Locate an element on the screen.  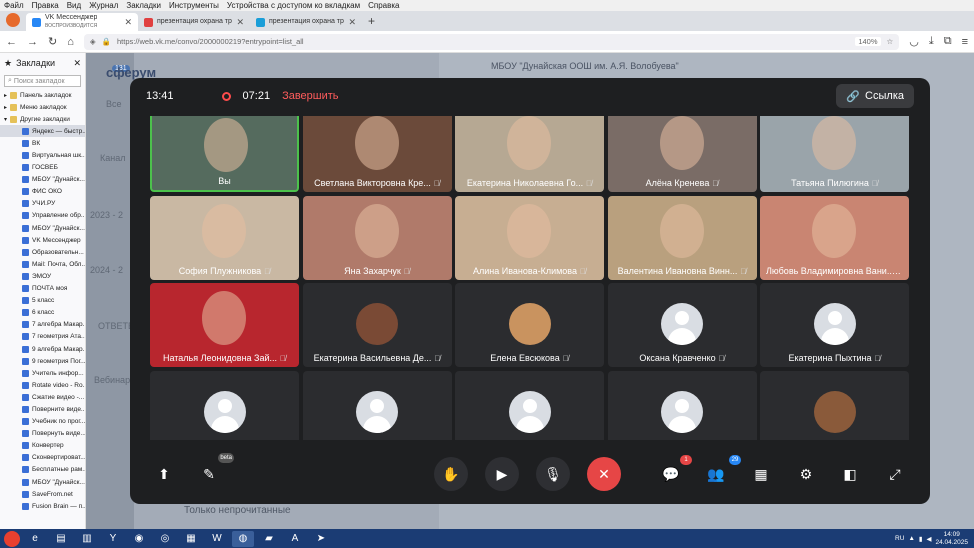
participant-tile: Татьяна Бердюгина🎙̸ is located at coordinates (529, 405).